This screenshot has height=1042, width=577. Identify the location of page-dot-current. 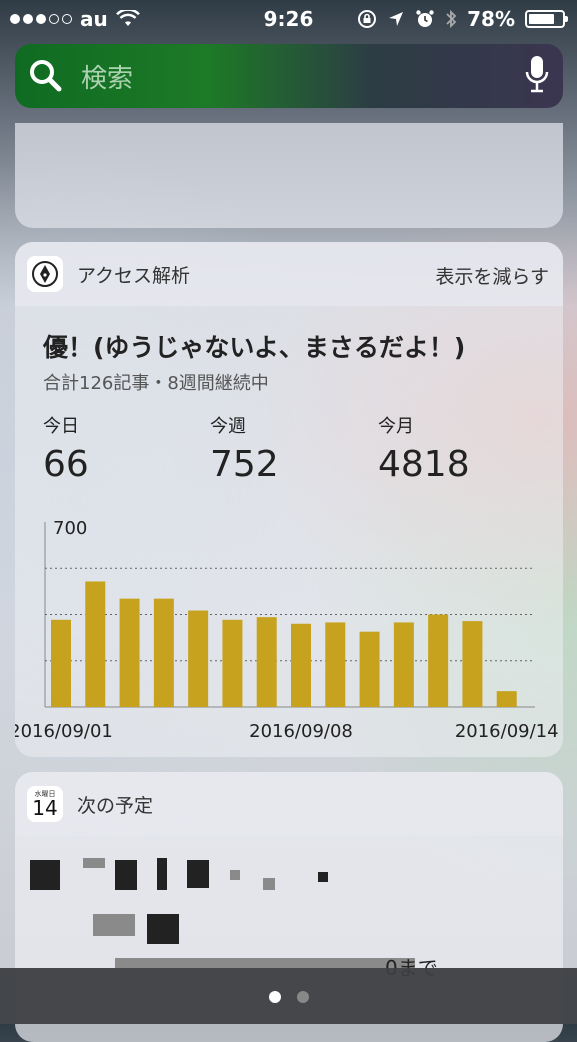
(274, 997).